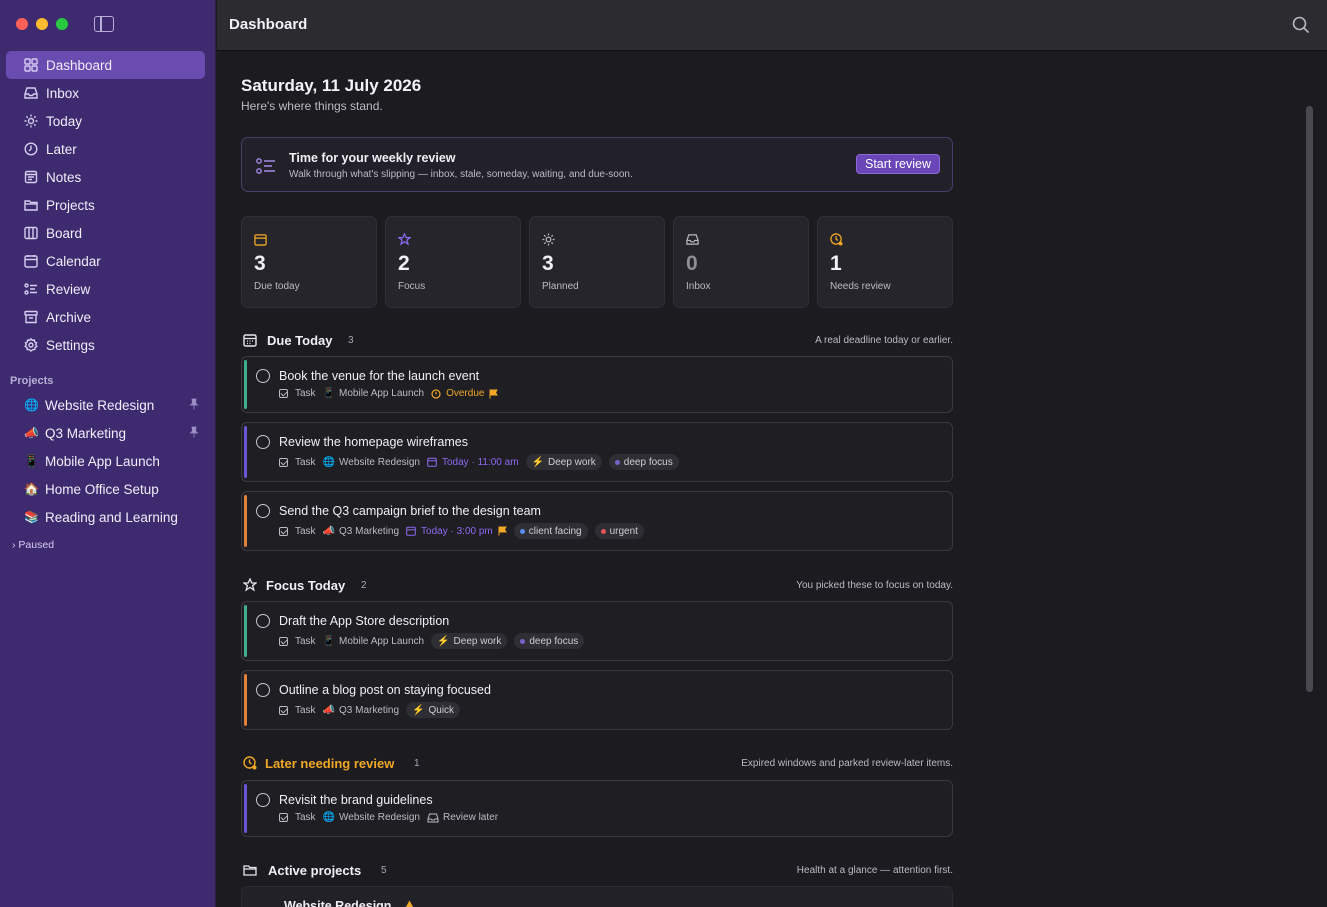 The height and width of the screenshot is (907, 1327). What do you see at coordinates (68, 289) in the screenshot?
I see `sidebar-item-label: Review` at bounding box center [68, 289].